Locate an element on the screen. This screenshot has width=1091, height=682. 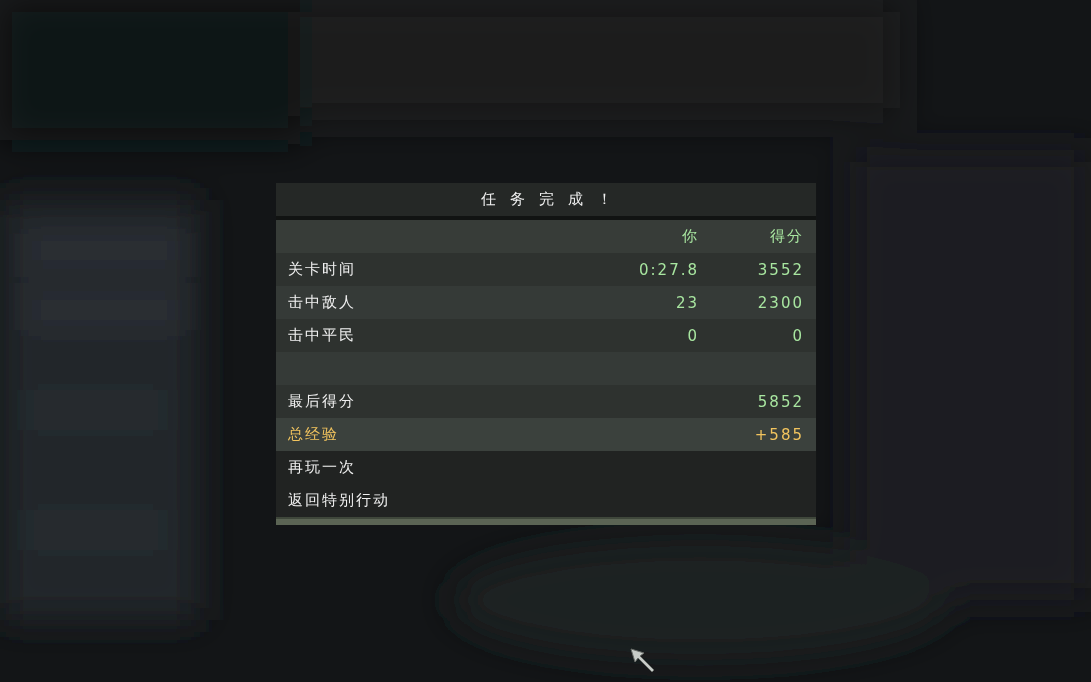
total-label: 最后得分 is located at coordinates (322, 401).